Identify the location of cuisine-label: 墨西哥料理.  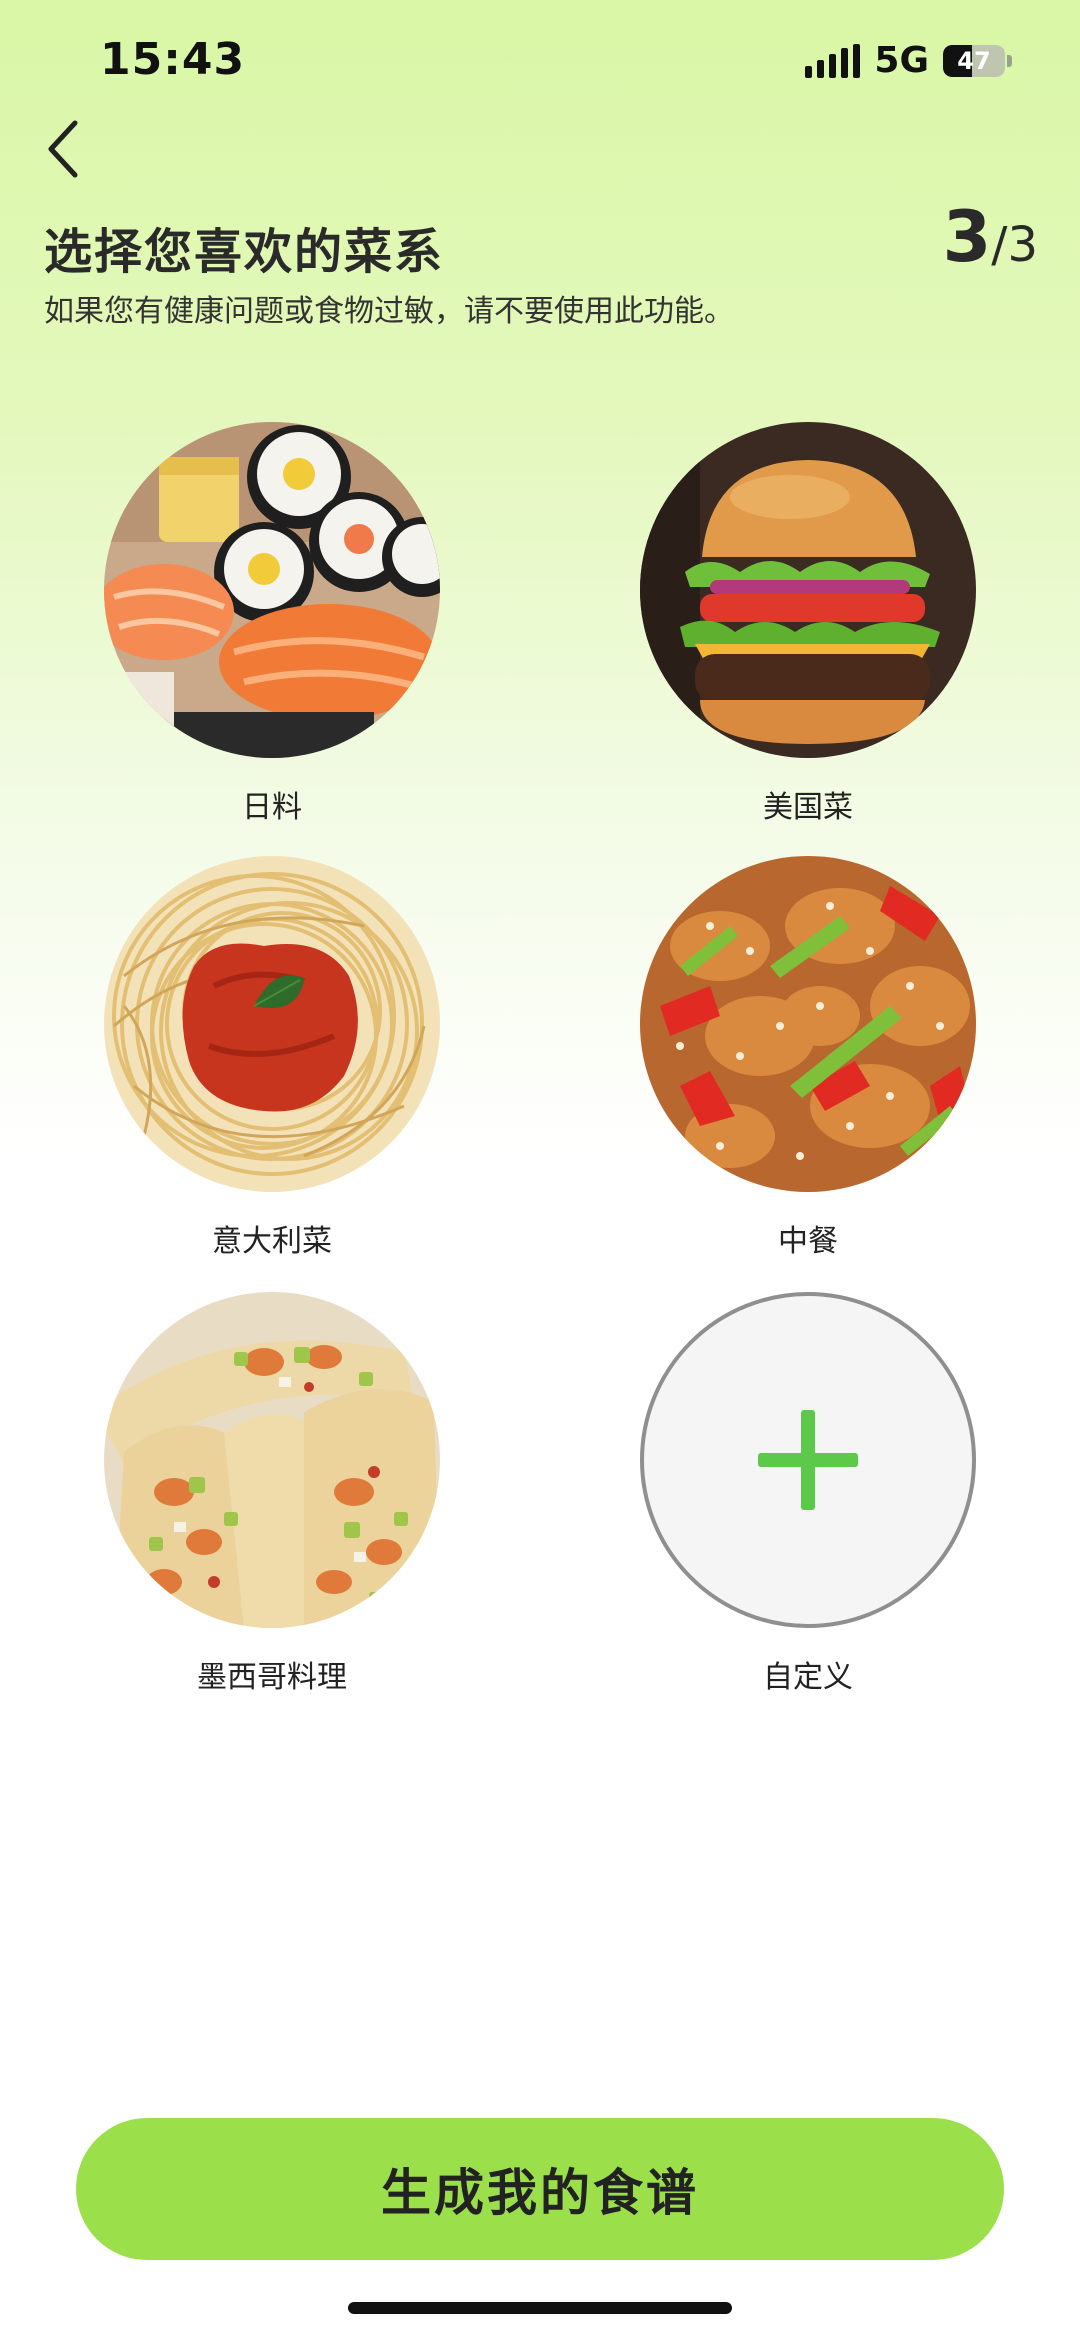
(272, 1677).